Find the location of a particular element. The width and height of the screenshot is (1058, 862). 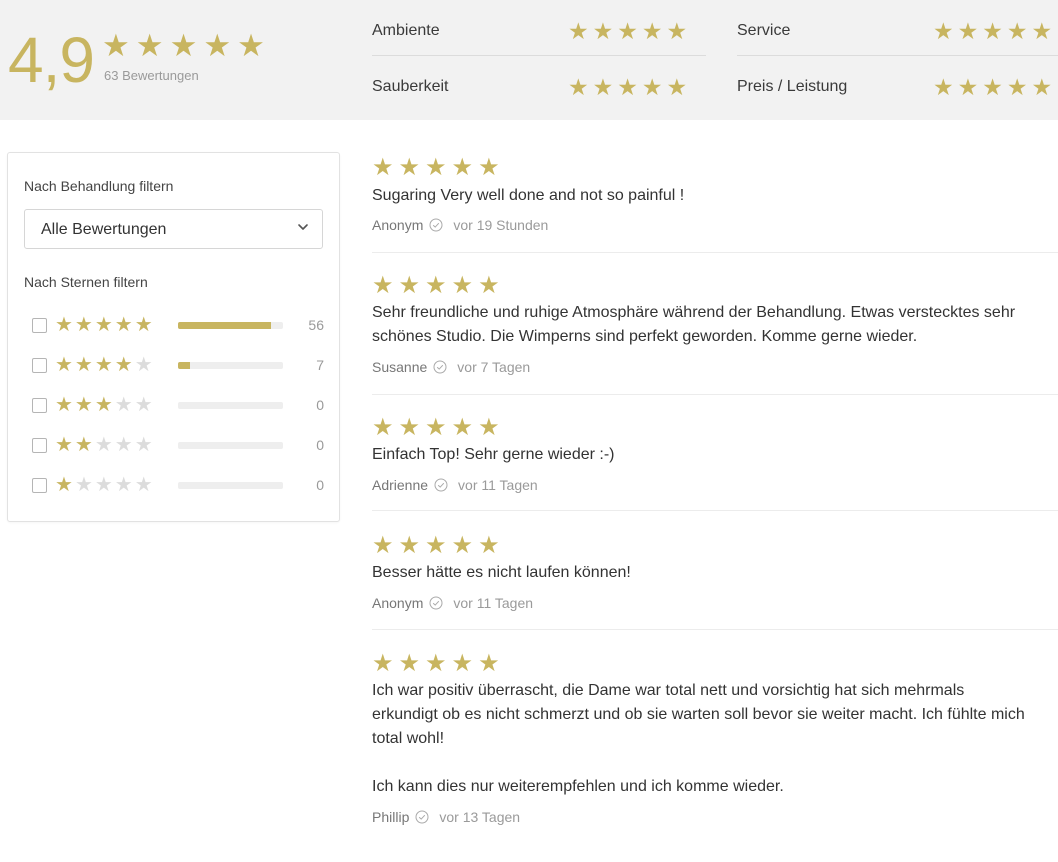

star-filter-row-1: ★★★★★ 0 is located at coordinates (178, 485).